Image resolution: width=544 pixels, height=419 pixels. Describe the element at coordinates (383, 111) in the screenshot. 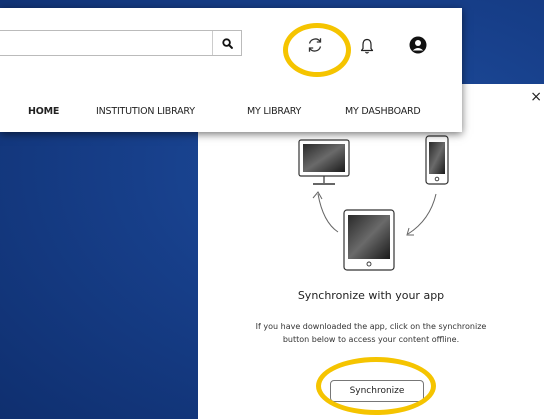

I see `nav-item-my-dashboard: MY DASHBOARD` at that location.